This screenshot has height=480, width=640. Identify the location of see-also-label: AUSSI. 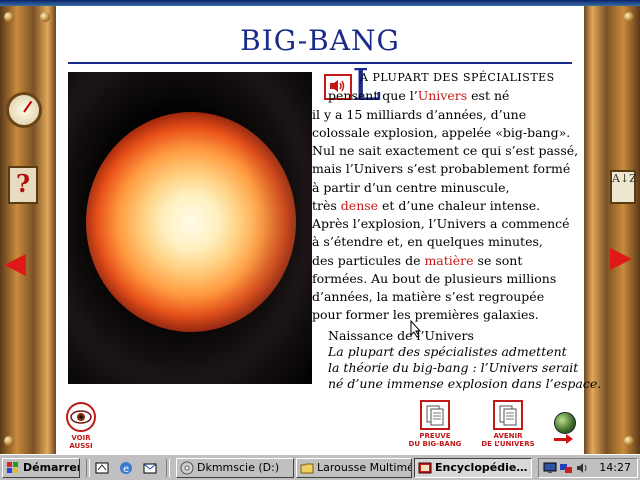
(81, 446).